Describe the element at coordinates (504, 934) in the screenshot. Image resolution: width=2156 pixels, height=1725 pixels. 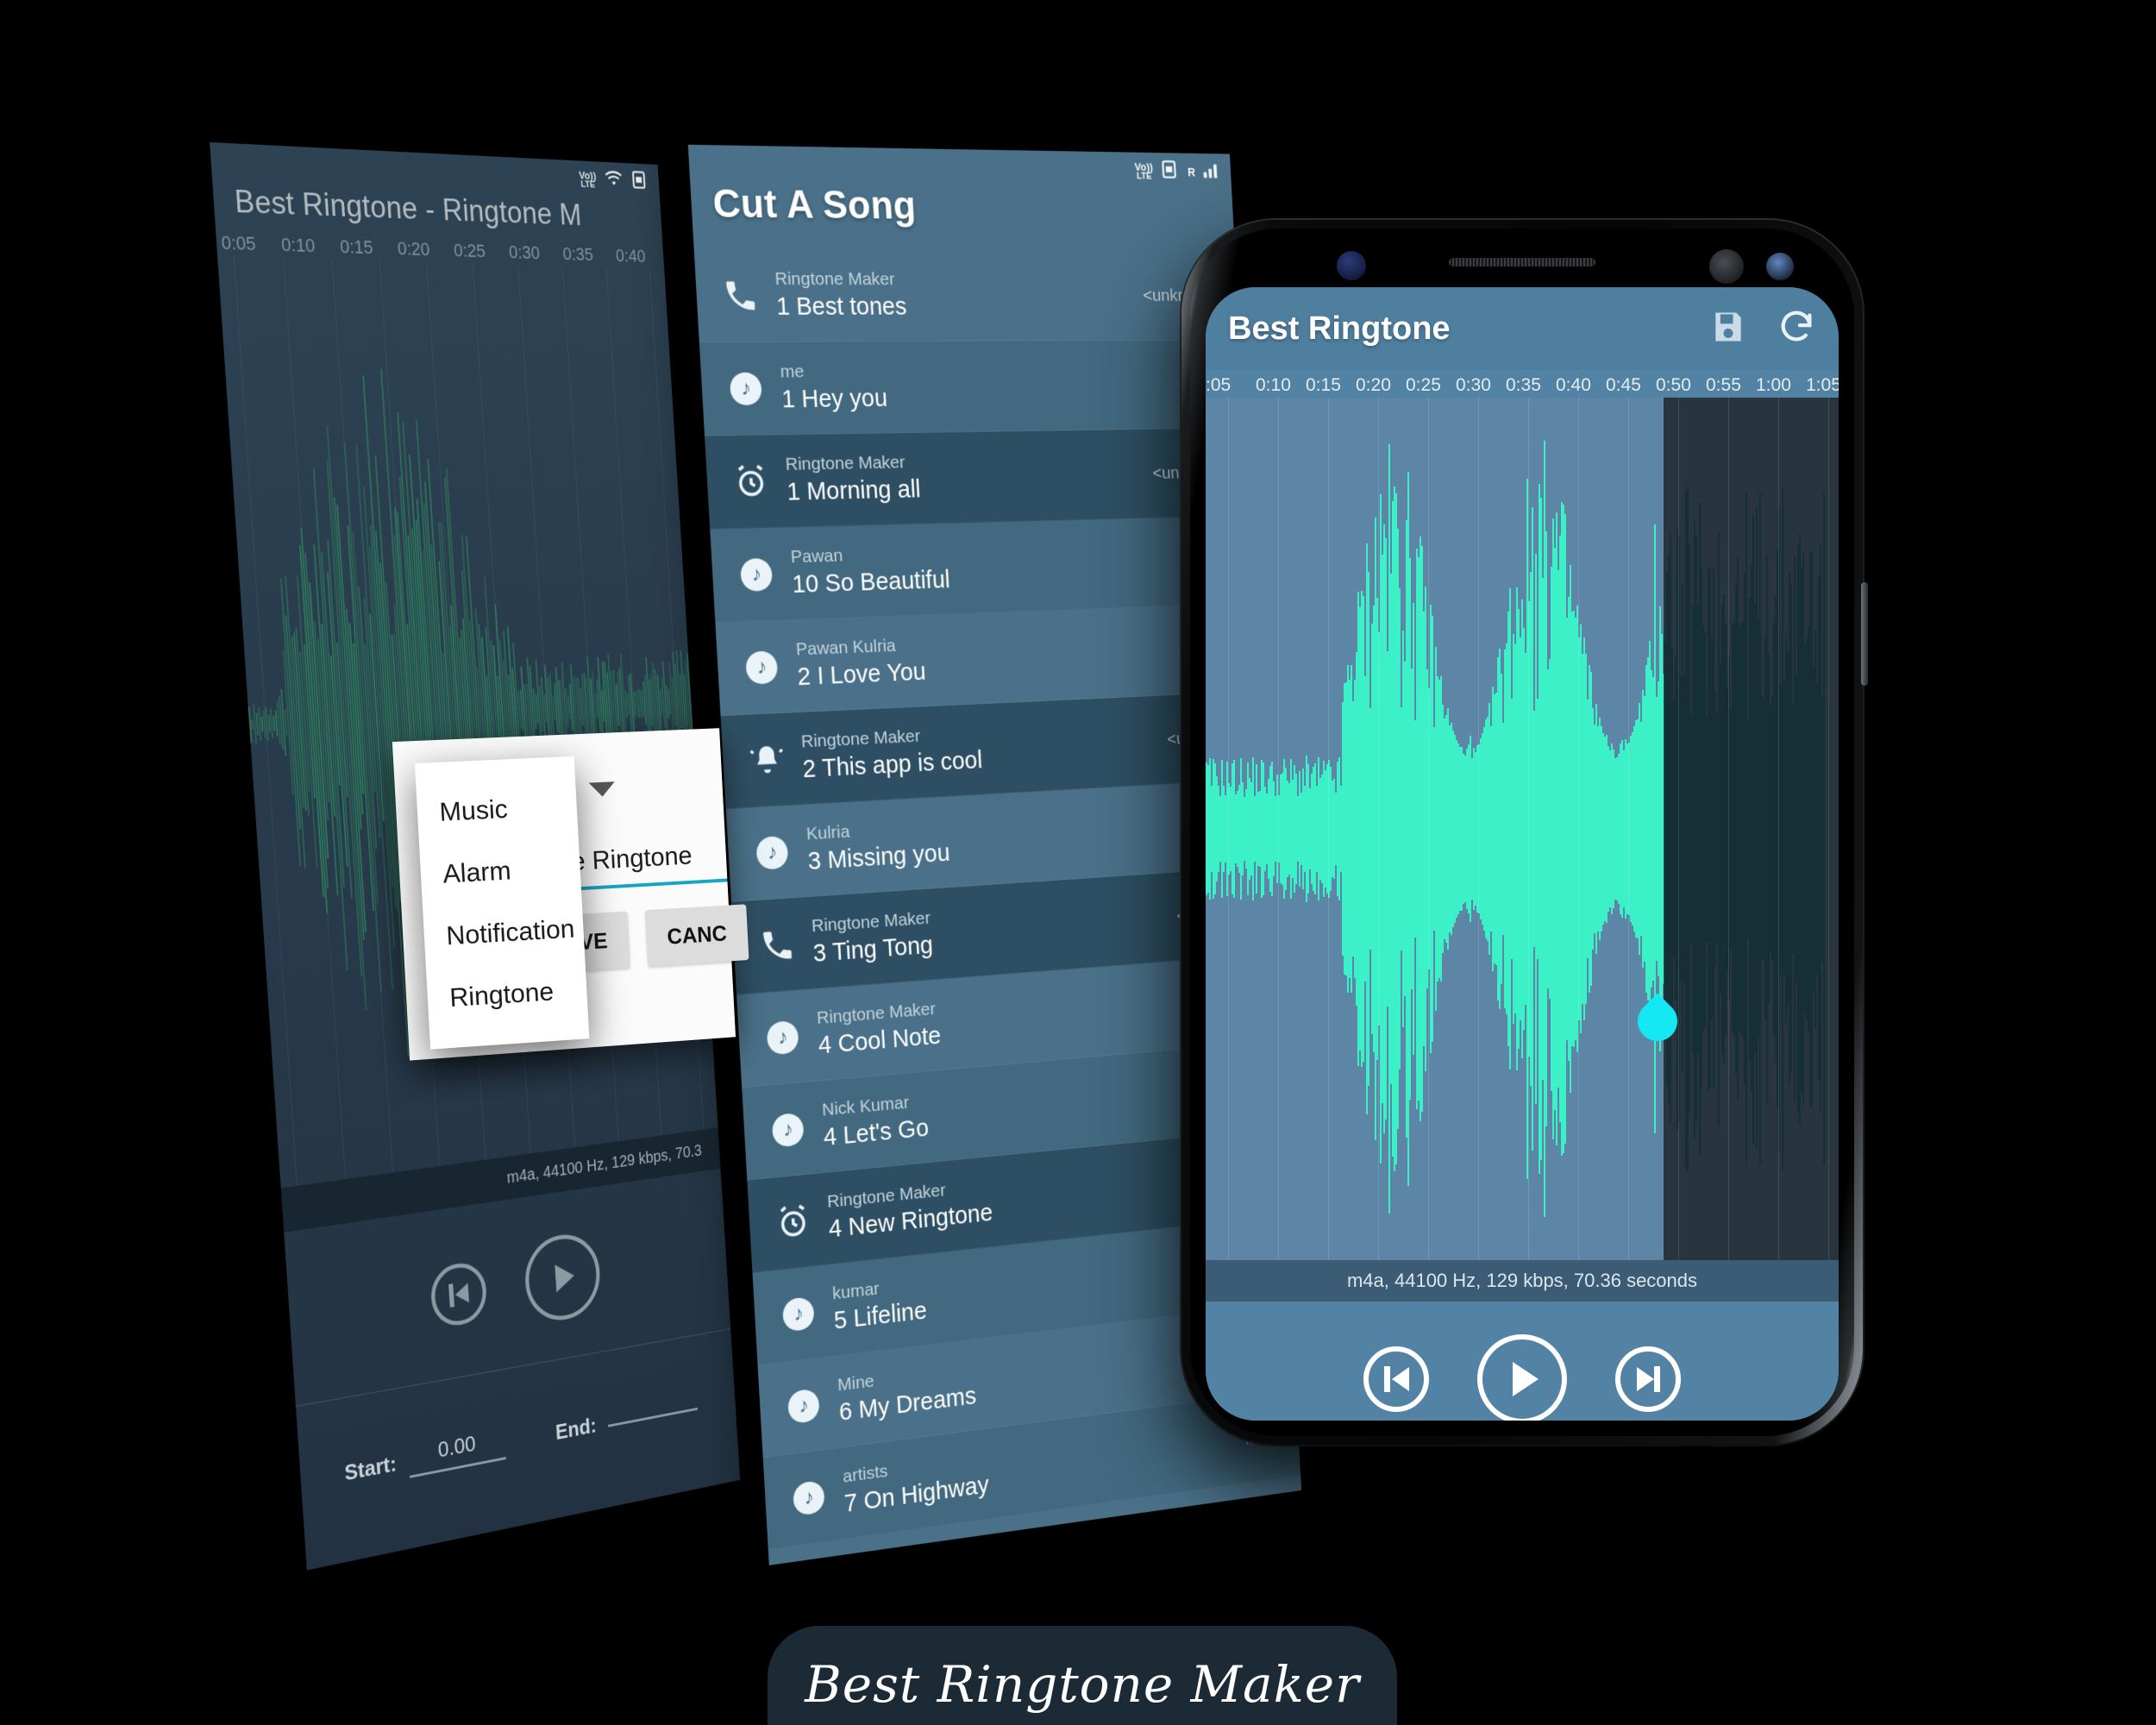
I see `menu-item-notification: Notification` at that location.